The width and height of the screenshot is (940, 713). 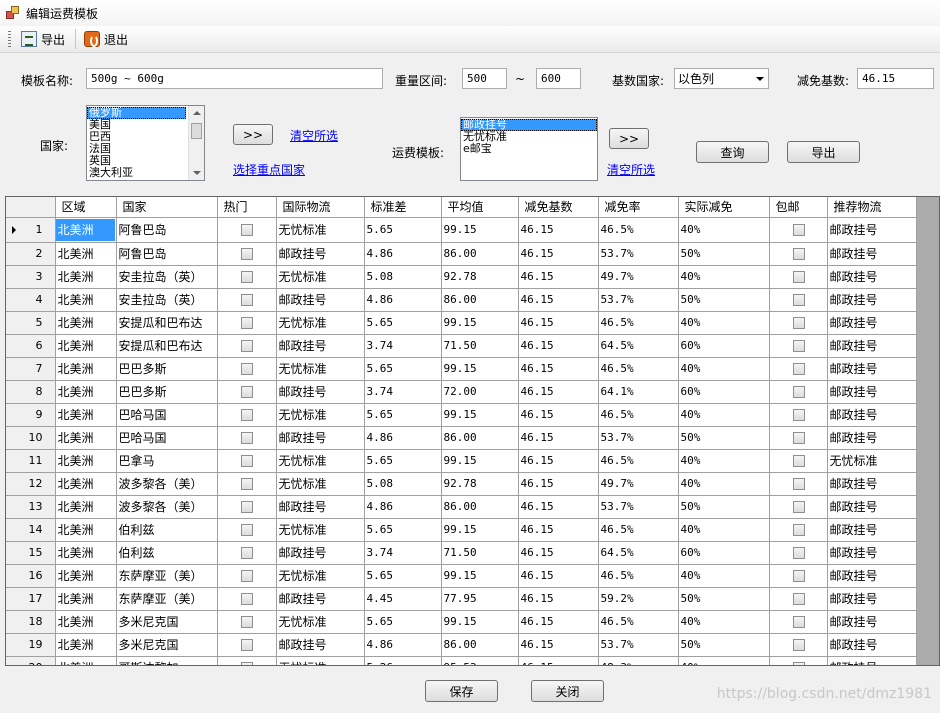 I want to click on table-row: 14 北美洲 伯利兹 无忧标准 5.65 99.15 46.15 46.5% 40% 邮政挂号, so click(x=461, y=530).